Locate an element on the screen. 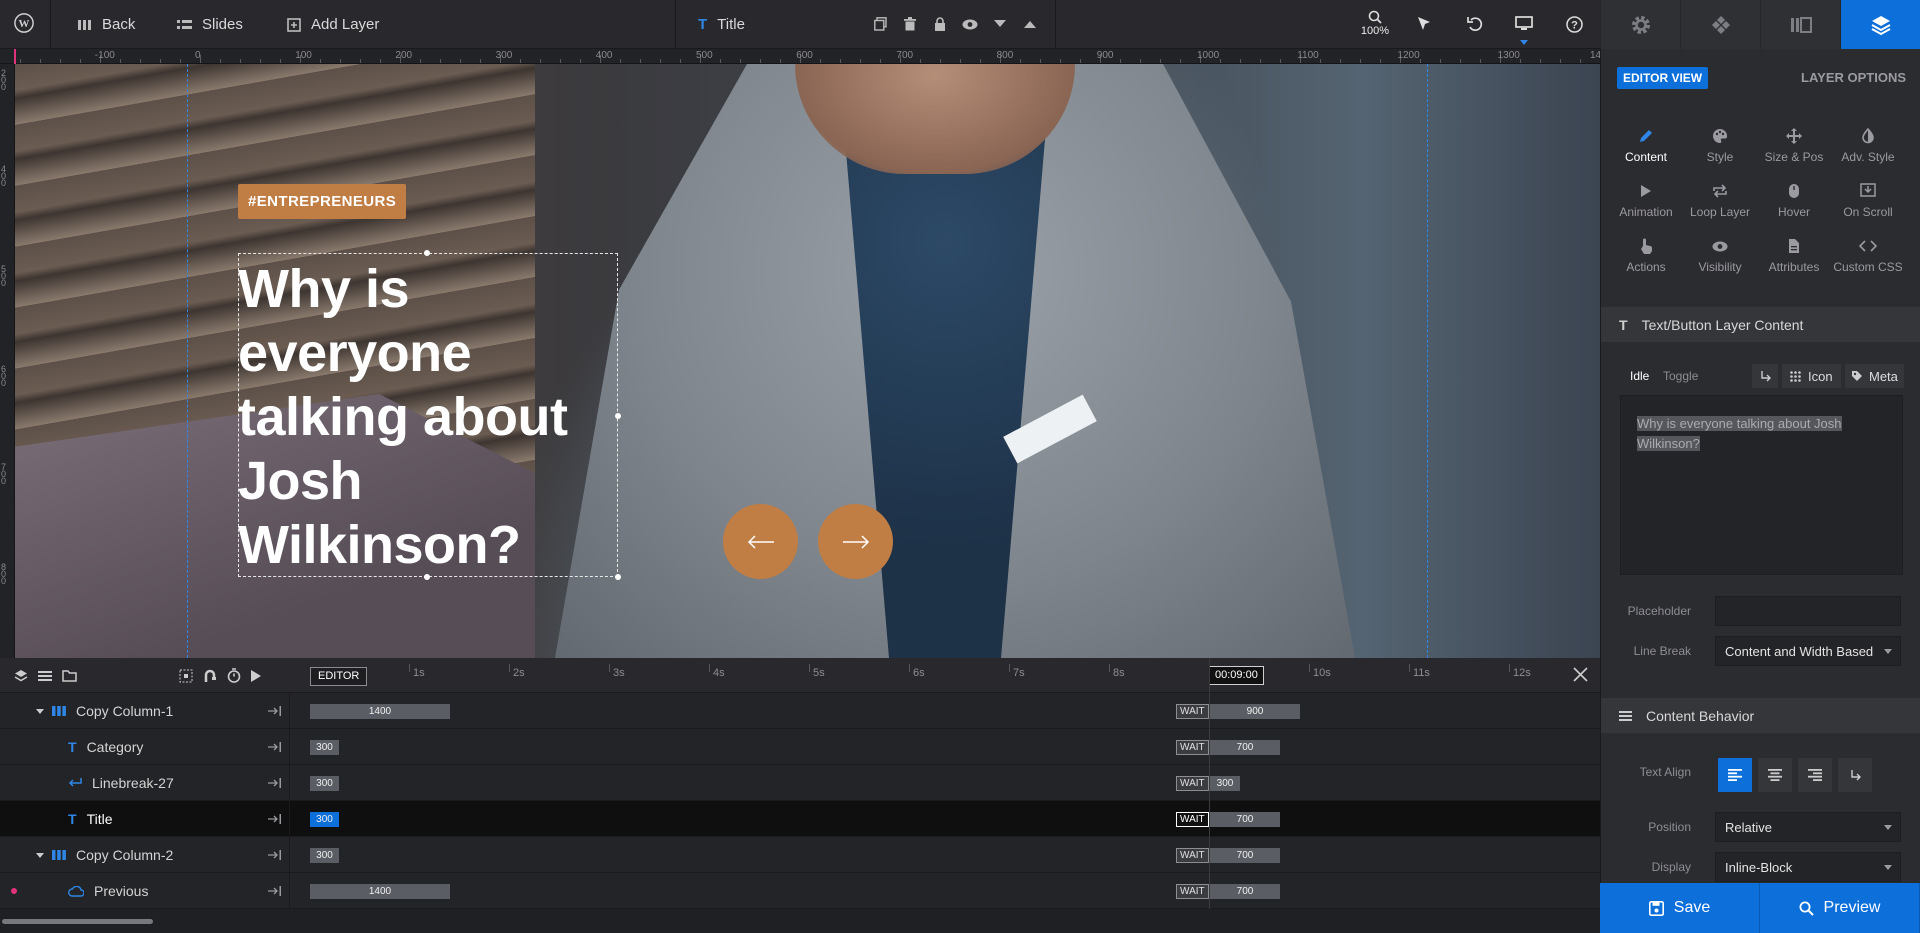  eye-icon is located at coordinates (970, 24).